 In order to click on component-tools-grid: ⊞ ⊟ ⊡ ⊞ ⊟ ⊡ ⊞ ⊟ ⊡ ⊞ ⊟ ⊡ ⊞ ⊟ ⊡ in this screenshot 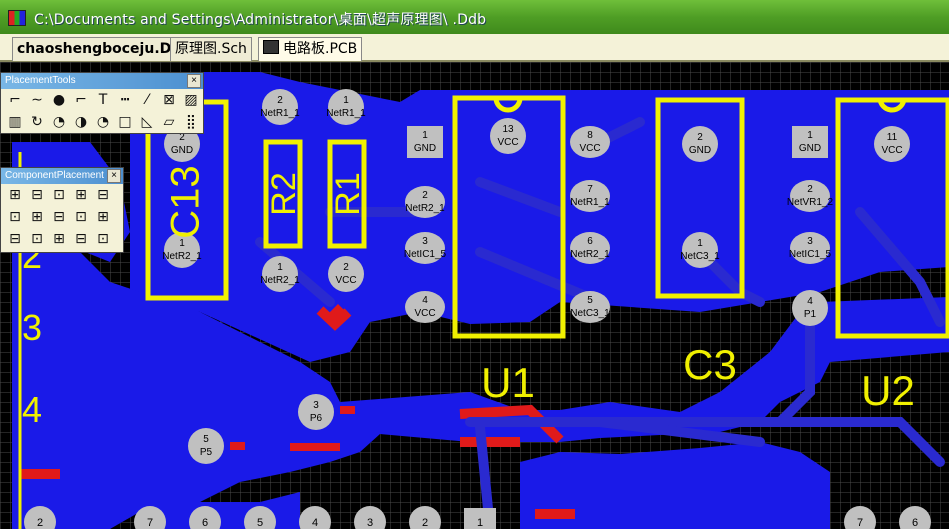, I will do `click(62, 218)`.